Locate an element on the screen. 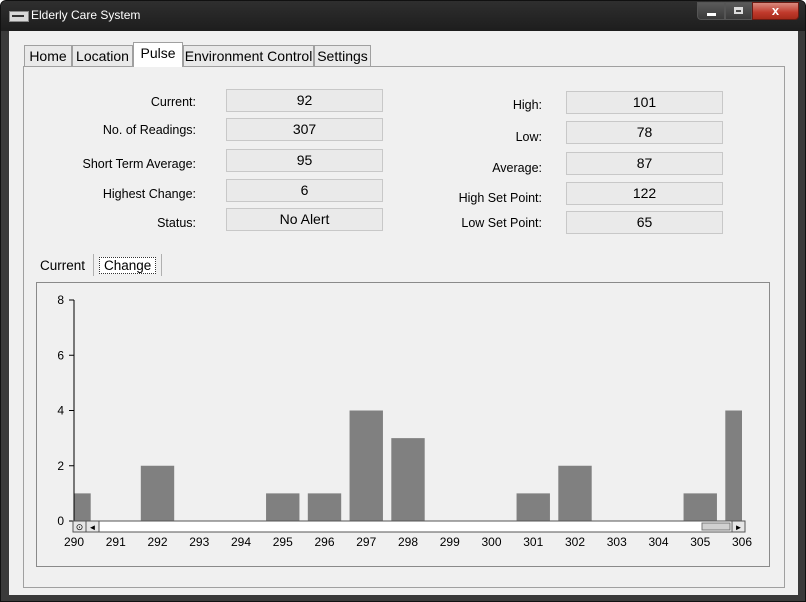 The height and width of the screenshot is (602, 806). status-value: No Alert is located at coordinates (304, 219).